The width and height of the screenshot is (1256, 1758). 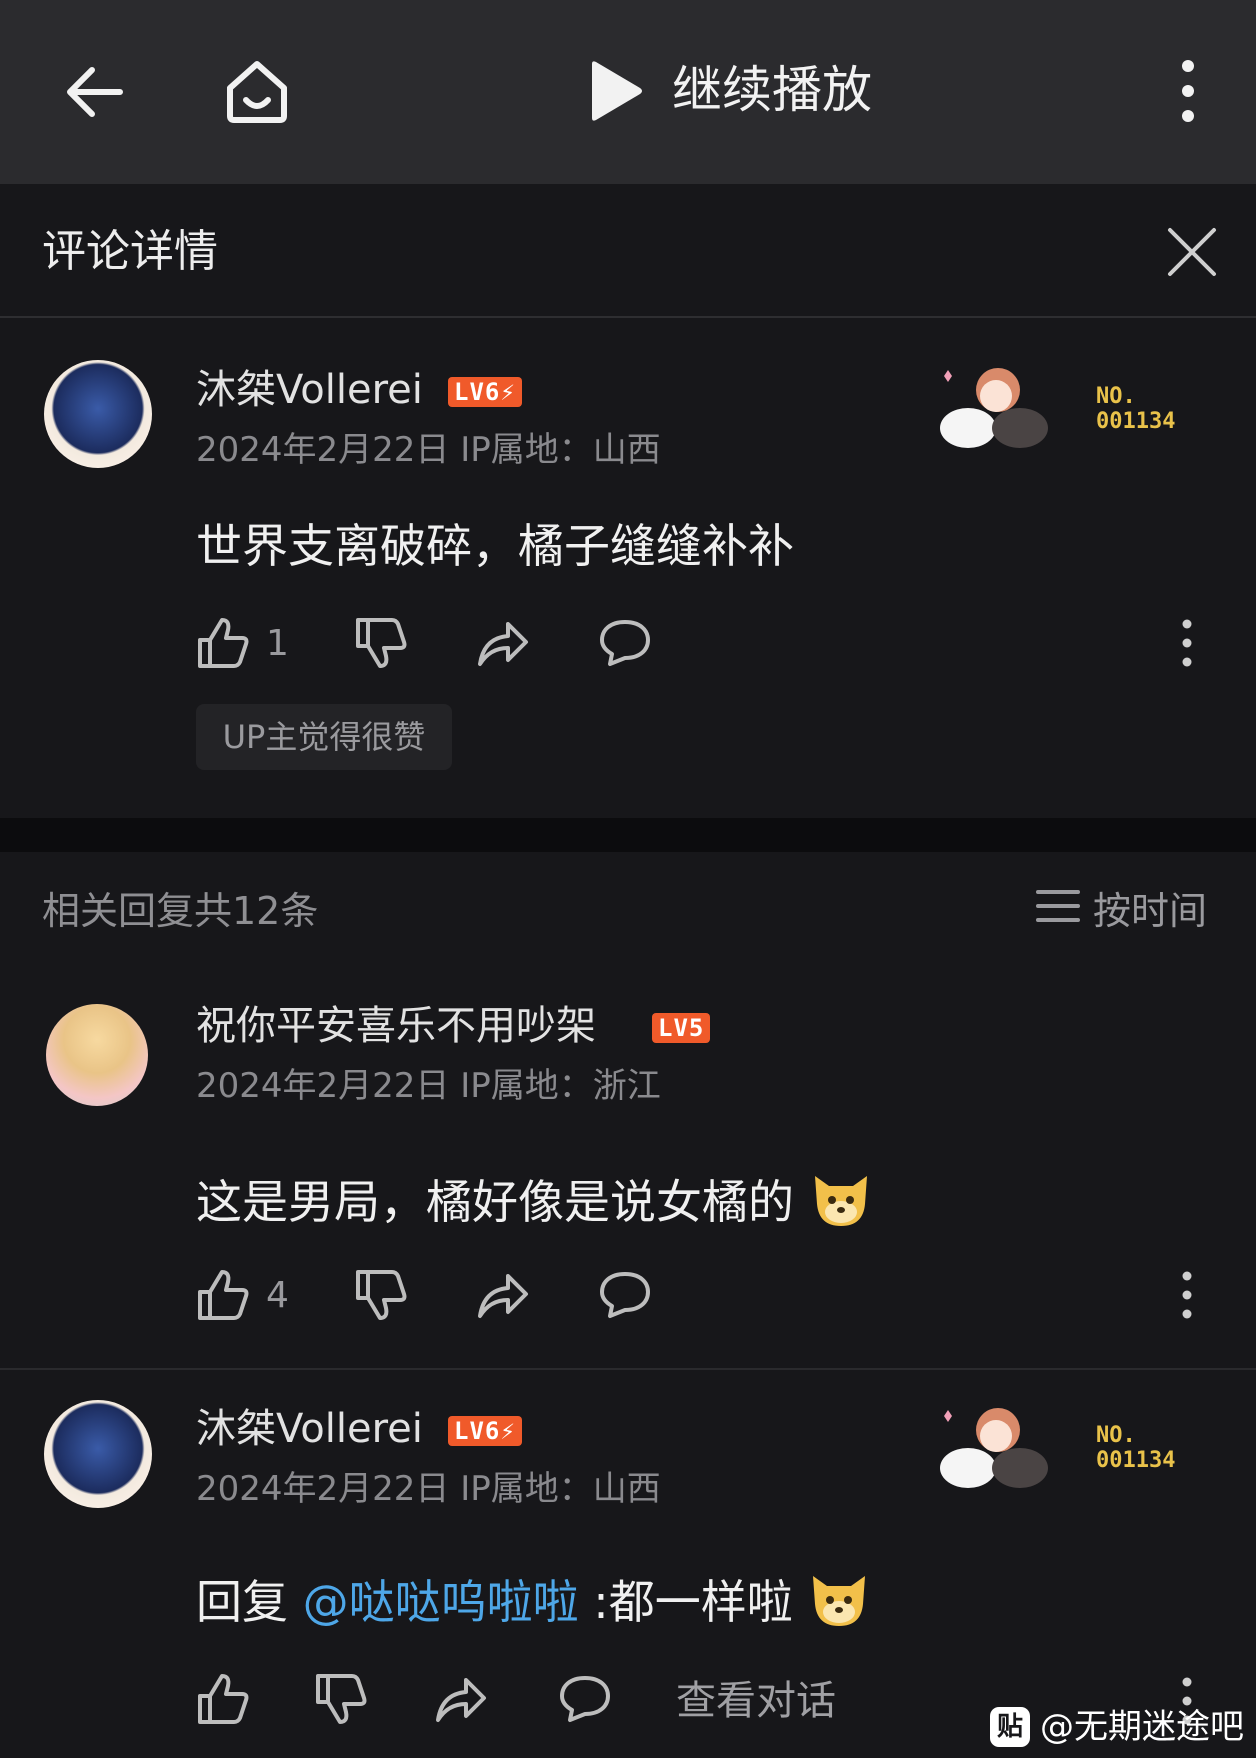 I want to click on like-count: 1, so click(x=277, y=643).